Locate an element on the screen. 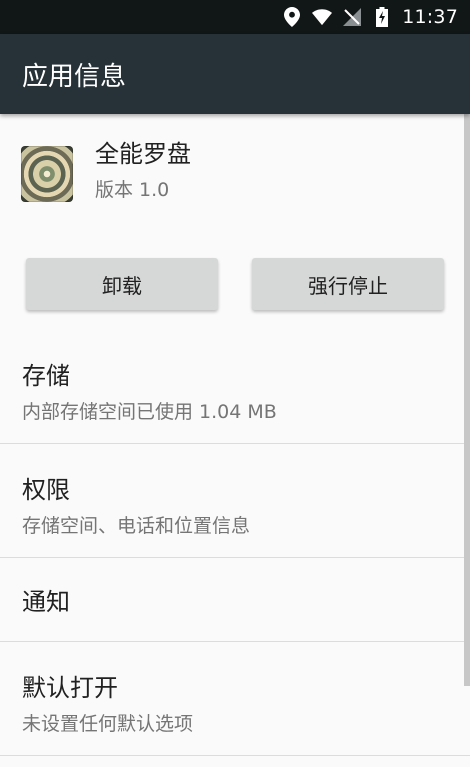 The height and width of the screenshot is (767, 470). app-version: 版本 1.0 is located at coordinates (132, 190).